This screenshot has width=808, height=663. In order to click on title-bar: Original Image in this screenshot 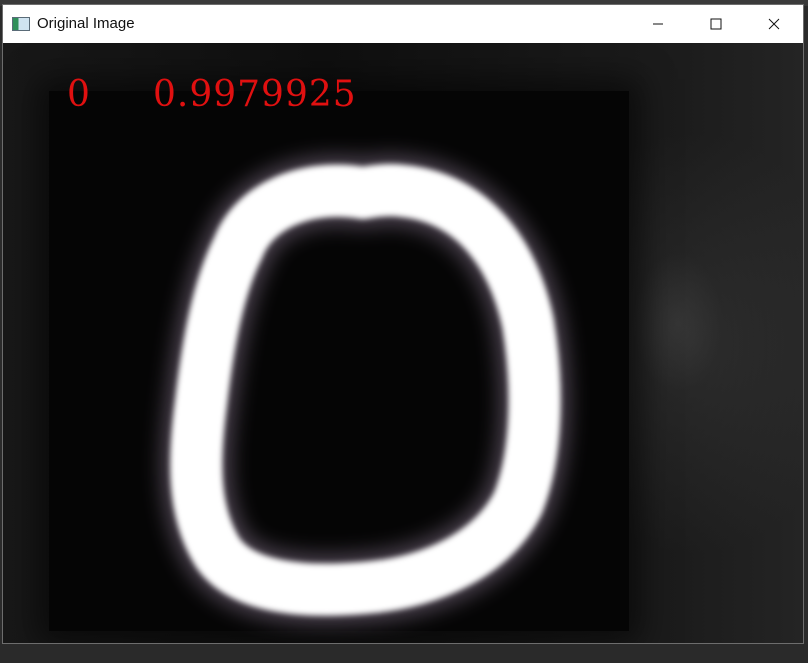, I will do `click(403, 24)`.